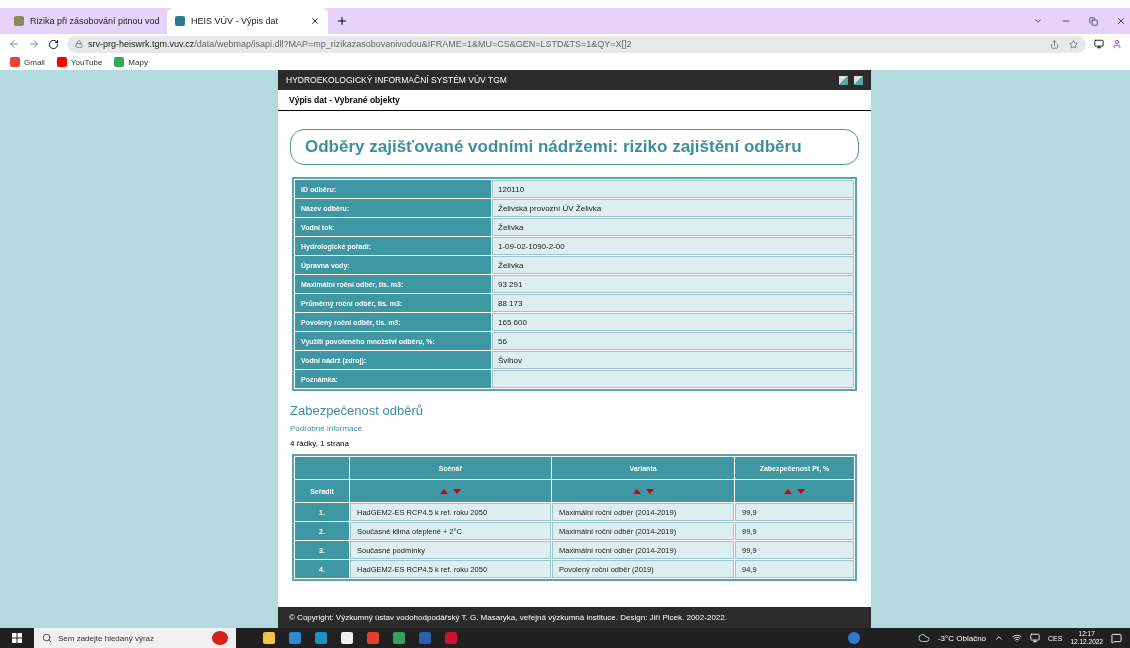 The image size is (1130, 648). What do you see at coordinates (86, 62) in the screenshot?
I see `bookmark-label: YouTube` at bounding box center [86, 62].